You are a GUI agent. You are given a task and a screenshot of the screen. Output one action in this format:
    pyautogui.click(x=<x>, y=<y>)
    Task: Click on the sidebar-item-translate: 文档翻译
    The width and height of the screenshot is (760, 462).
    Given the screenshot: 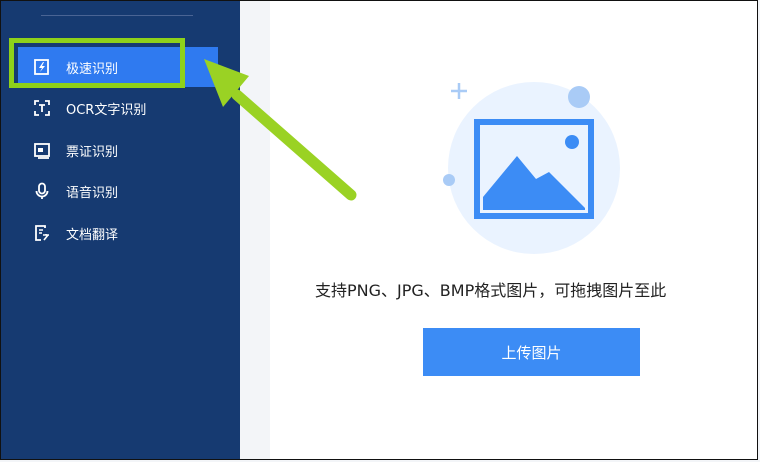 What is the action you would take?
    pyautogui.click(x=118, y=233)
    